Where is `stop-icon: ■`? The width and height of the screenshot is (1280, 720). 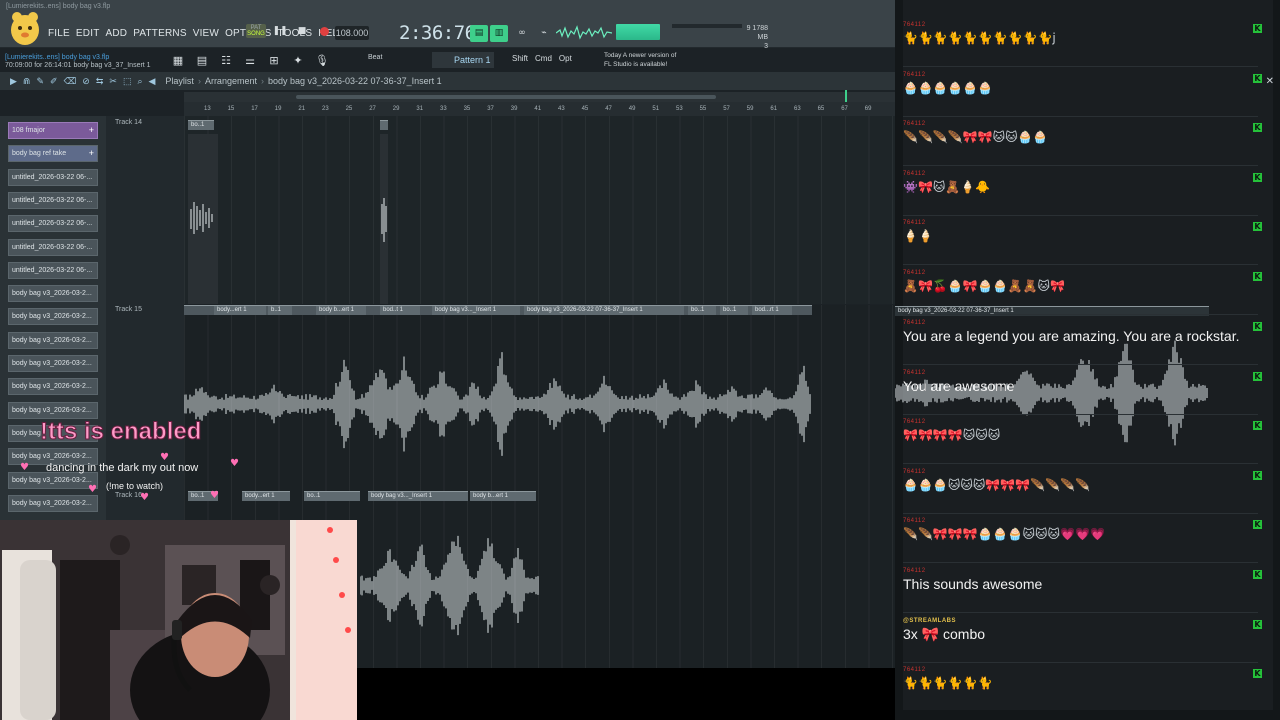 stop-icon: ■ is located at coordinates (302, 31).